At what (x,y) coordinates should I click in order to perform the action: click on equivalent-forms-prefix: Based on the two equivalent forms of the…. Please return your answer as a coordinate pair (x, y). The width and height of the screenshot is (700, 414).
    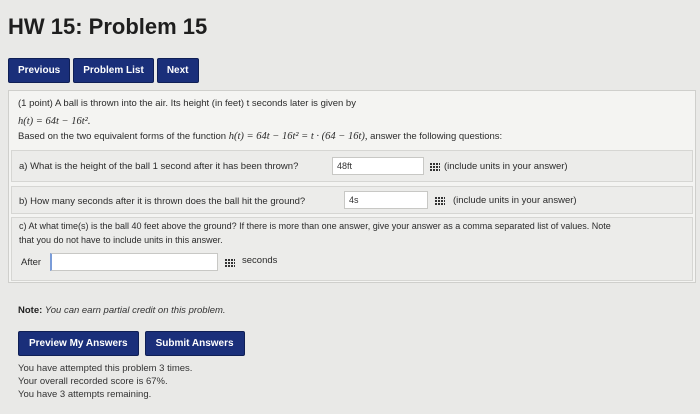
    Looking at the image, I should click on (122, 136).